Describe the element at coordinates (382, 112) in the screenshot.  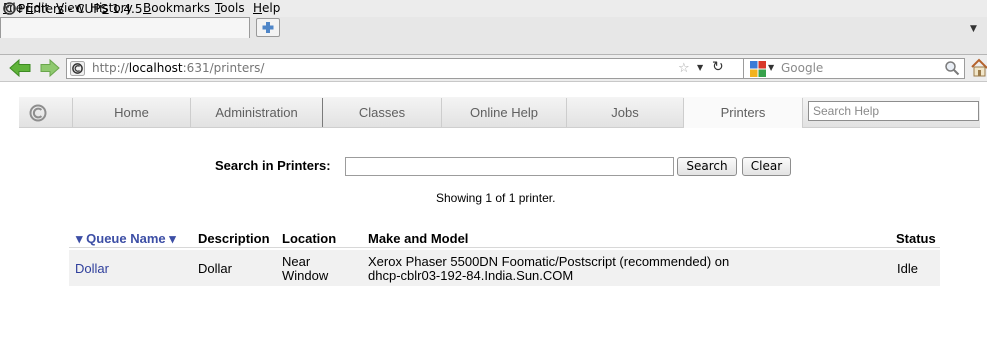
I see `nav-classes: Classes` at that location.